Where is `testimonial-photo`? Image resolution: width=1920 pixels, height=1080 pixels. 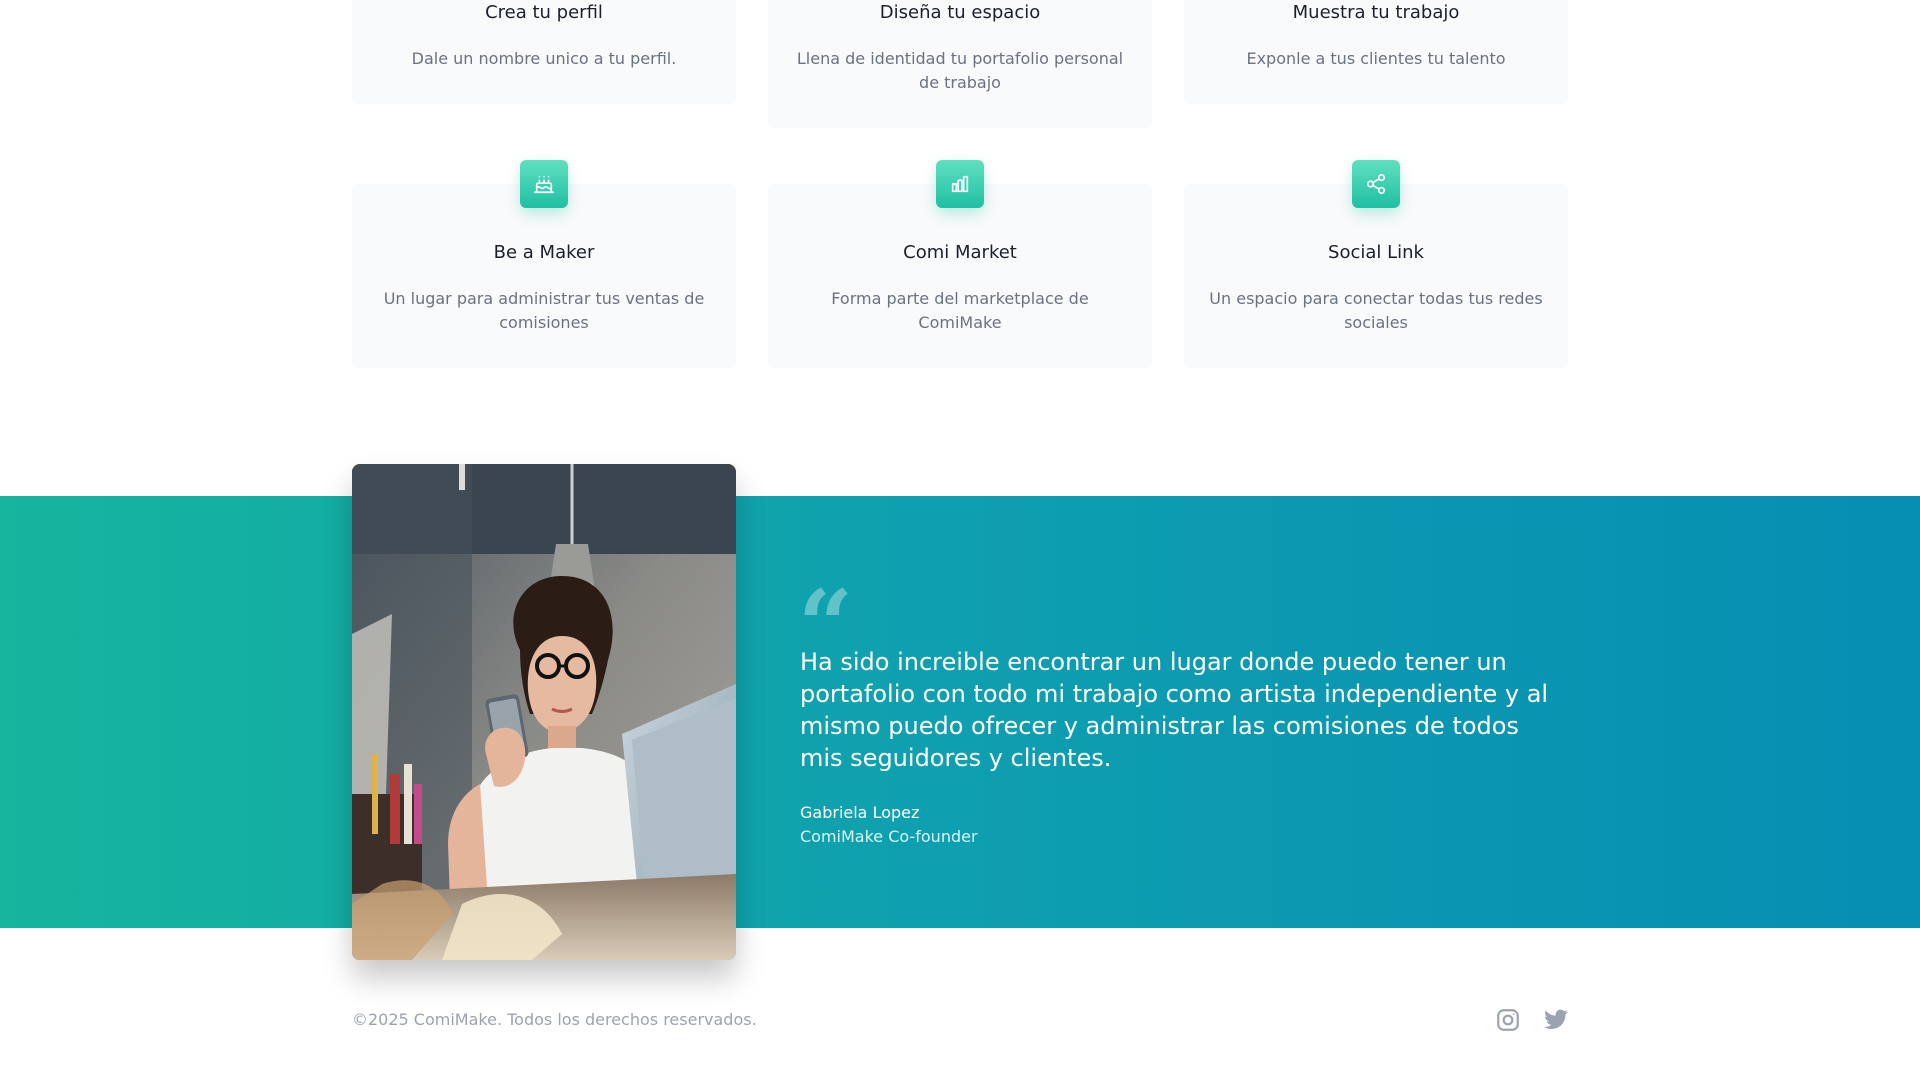
testimonial-photo is located at coordinates (544, 712).